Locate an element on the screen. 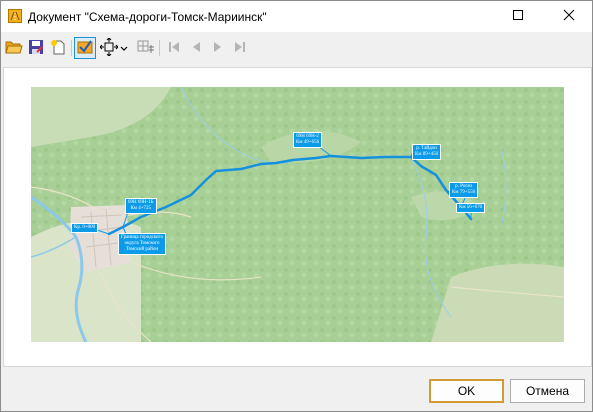 Image resolution: width=593 pixels, height=412 pixels. toolbar is located at coordinates (296, 48).